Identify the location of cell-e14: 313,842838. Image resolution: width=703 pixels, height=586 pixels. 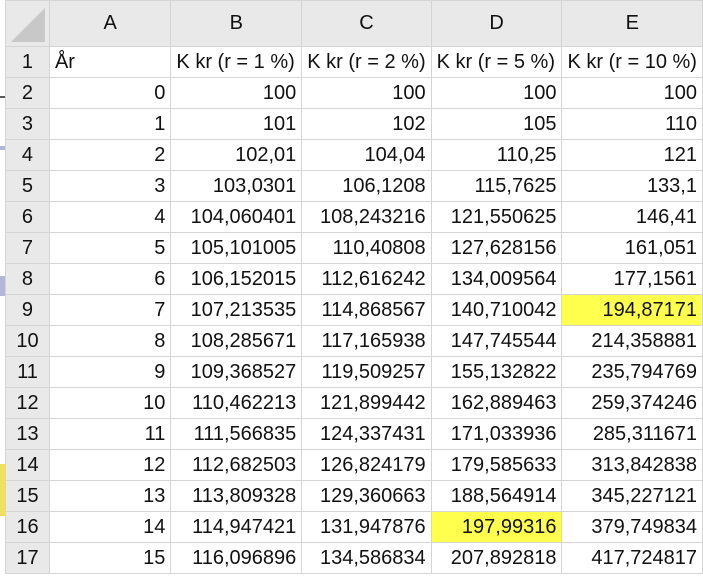
(632, 465).